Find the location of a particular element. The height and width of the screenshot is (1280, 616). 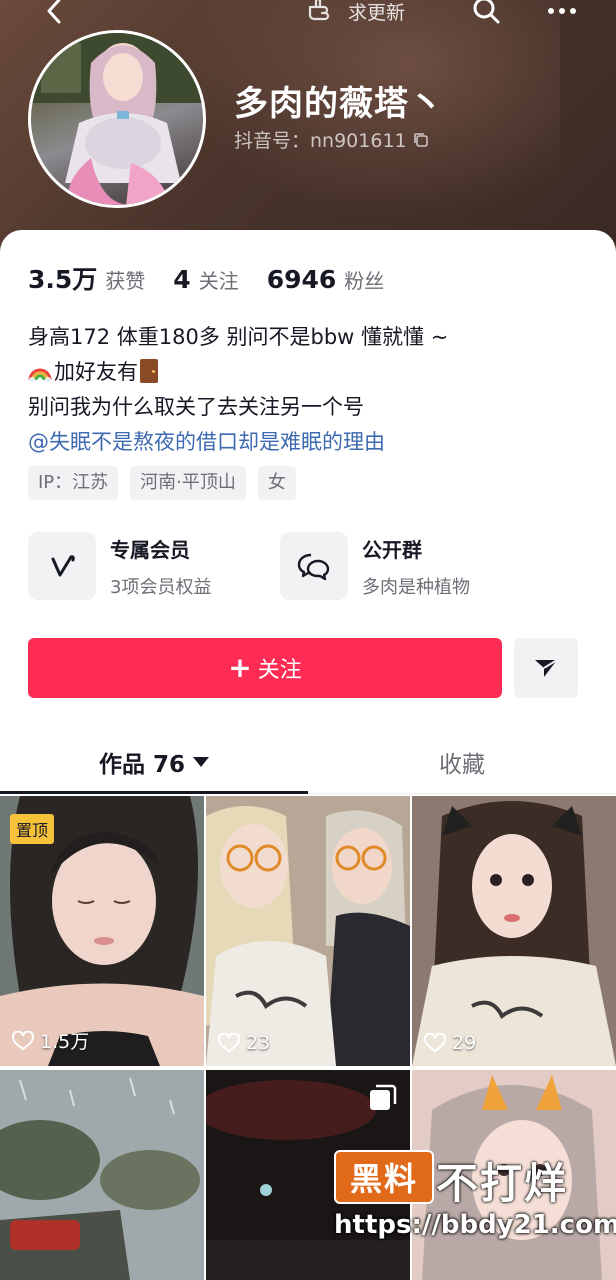

share-button is located at coordinates (546, 668).